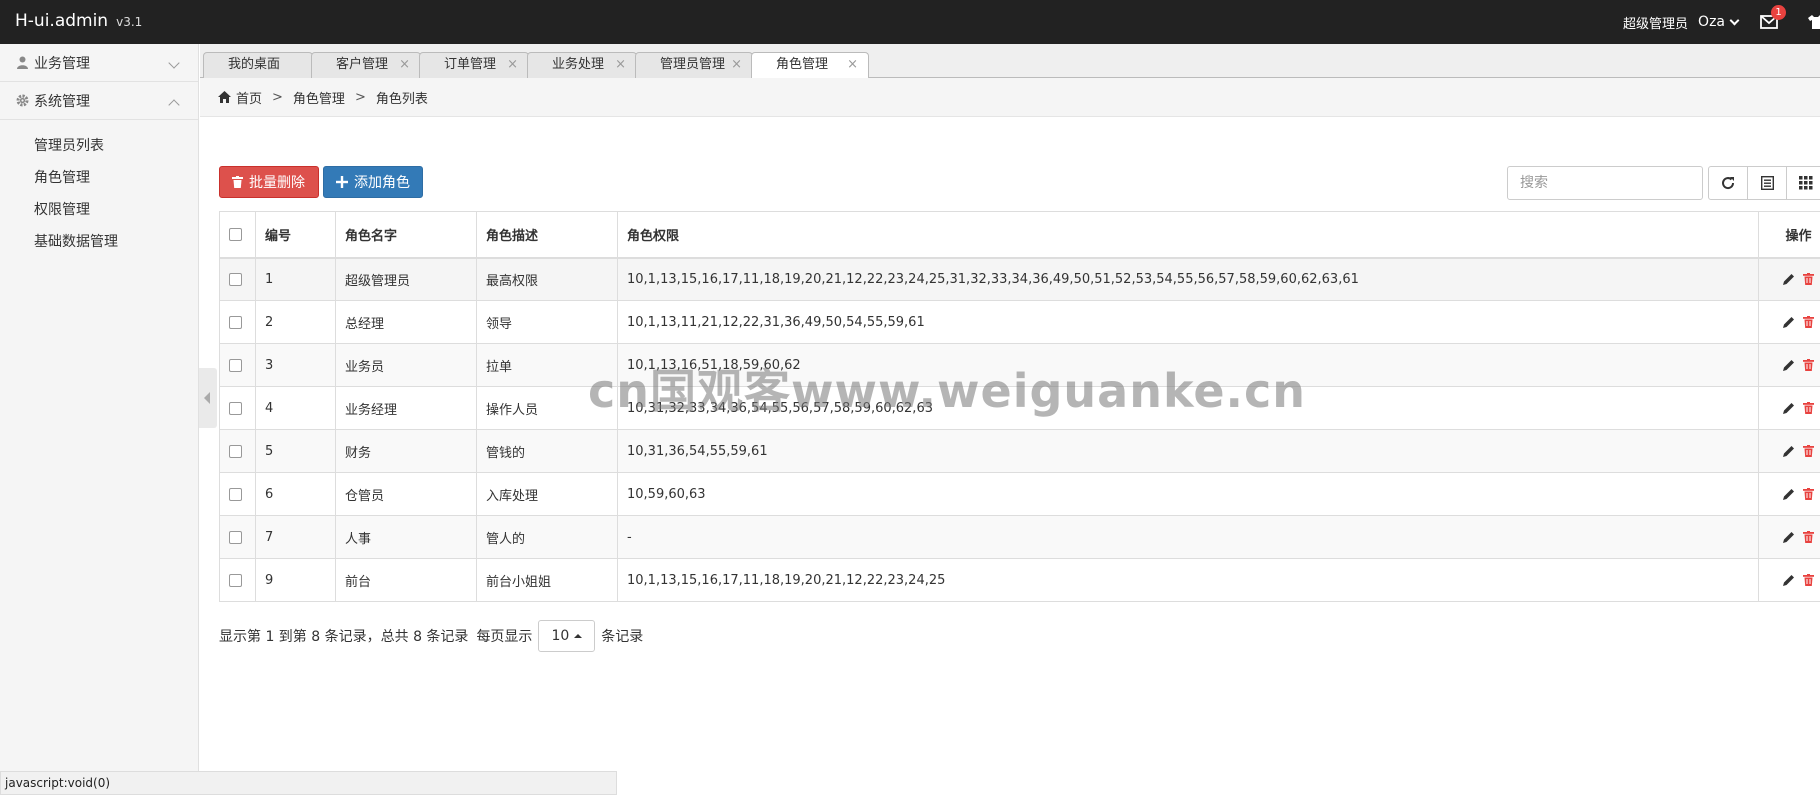 The height and width of the screenshot is (795, 1820). I want to click on refresh-icon, so click(1728, 183).